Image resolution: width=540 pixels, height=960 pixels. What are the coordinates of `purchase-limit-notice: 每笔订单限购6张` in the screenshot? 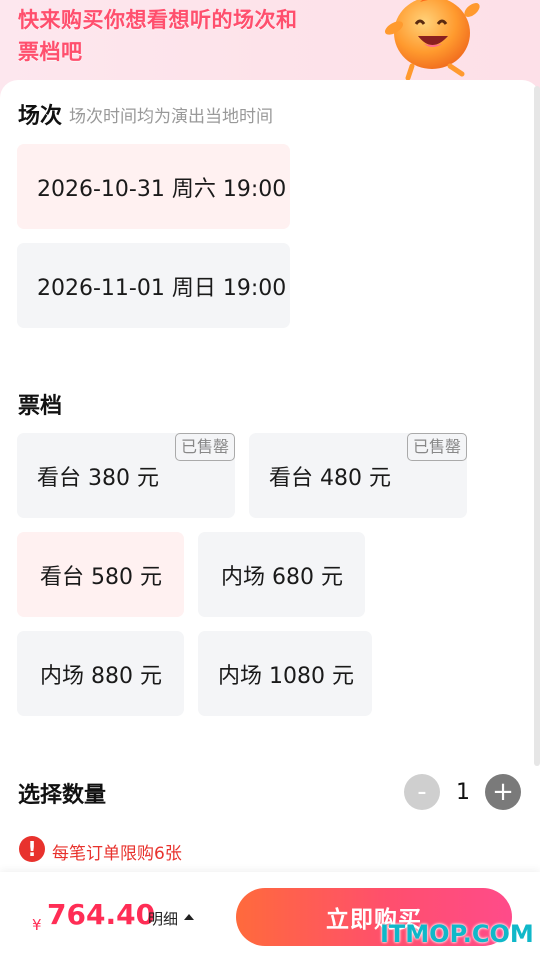 It's located at (117, 854).